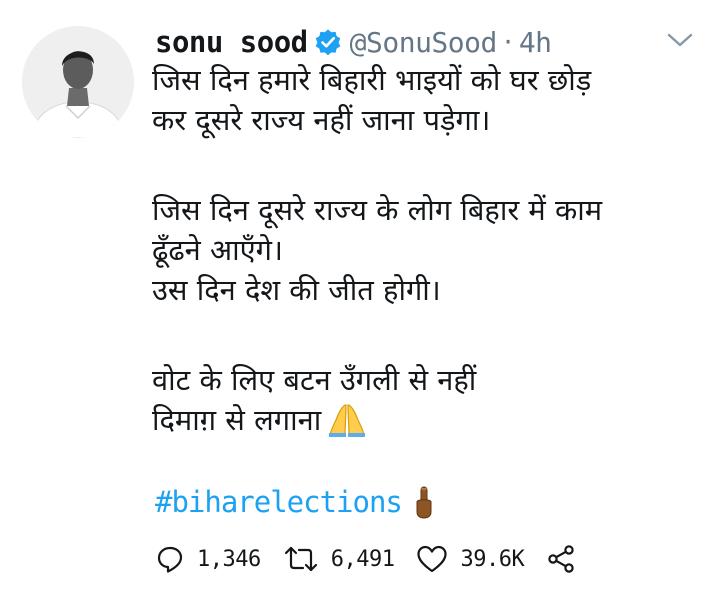 This screenshot has height=595, width=720. What do you see at coordinates (492, 559) in the screenshot?
I see `like-count: 39.6K` at bounding box center [492, 559].